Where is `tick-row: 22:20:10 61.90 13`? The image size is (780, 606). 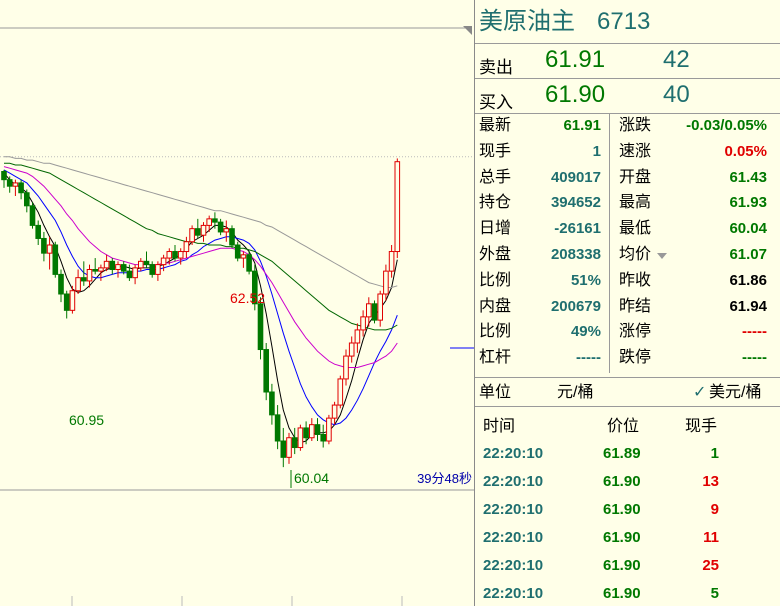 tick-row: 22:20:10 61.90 13 is located at coordinates (627, 482).